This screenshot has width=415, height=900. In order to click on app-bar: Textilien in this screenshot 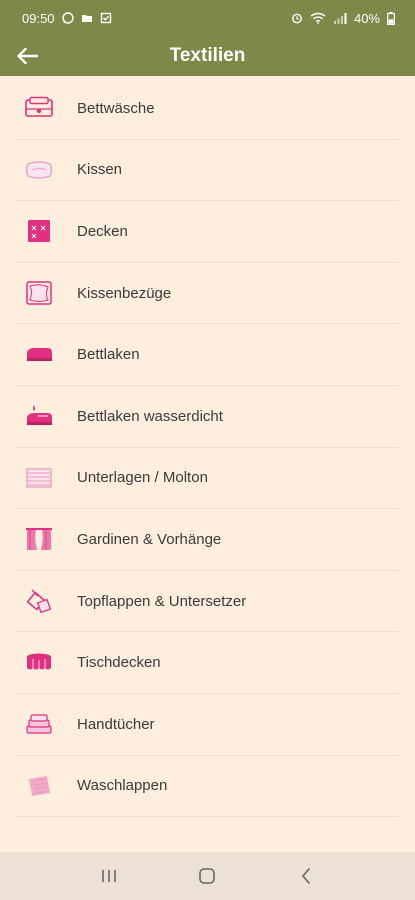, I will do `click(207, 56)`.